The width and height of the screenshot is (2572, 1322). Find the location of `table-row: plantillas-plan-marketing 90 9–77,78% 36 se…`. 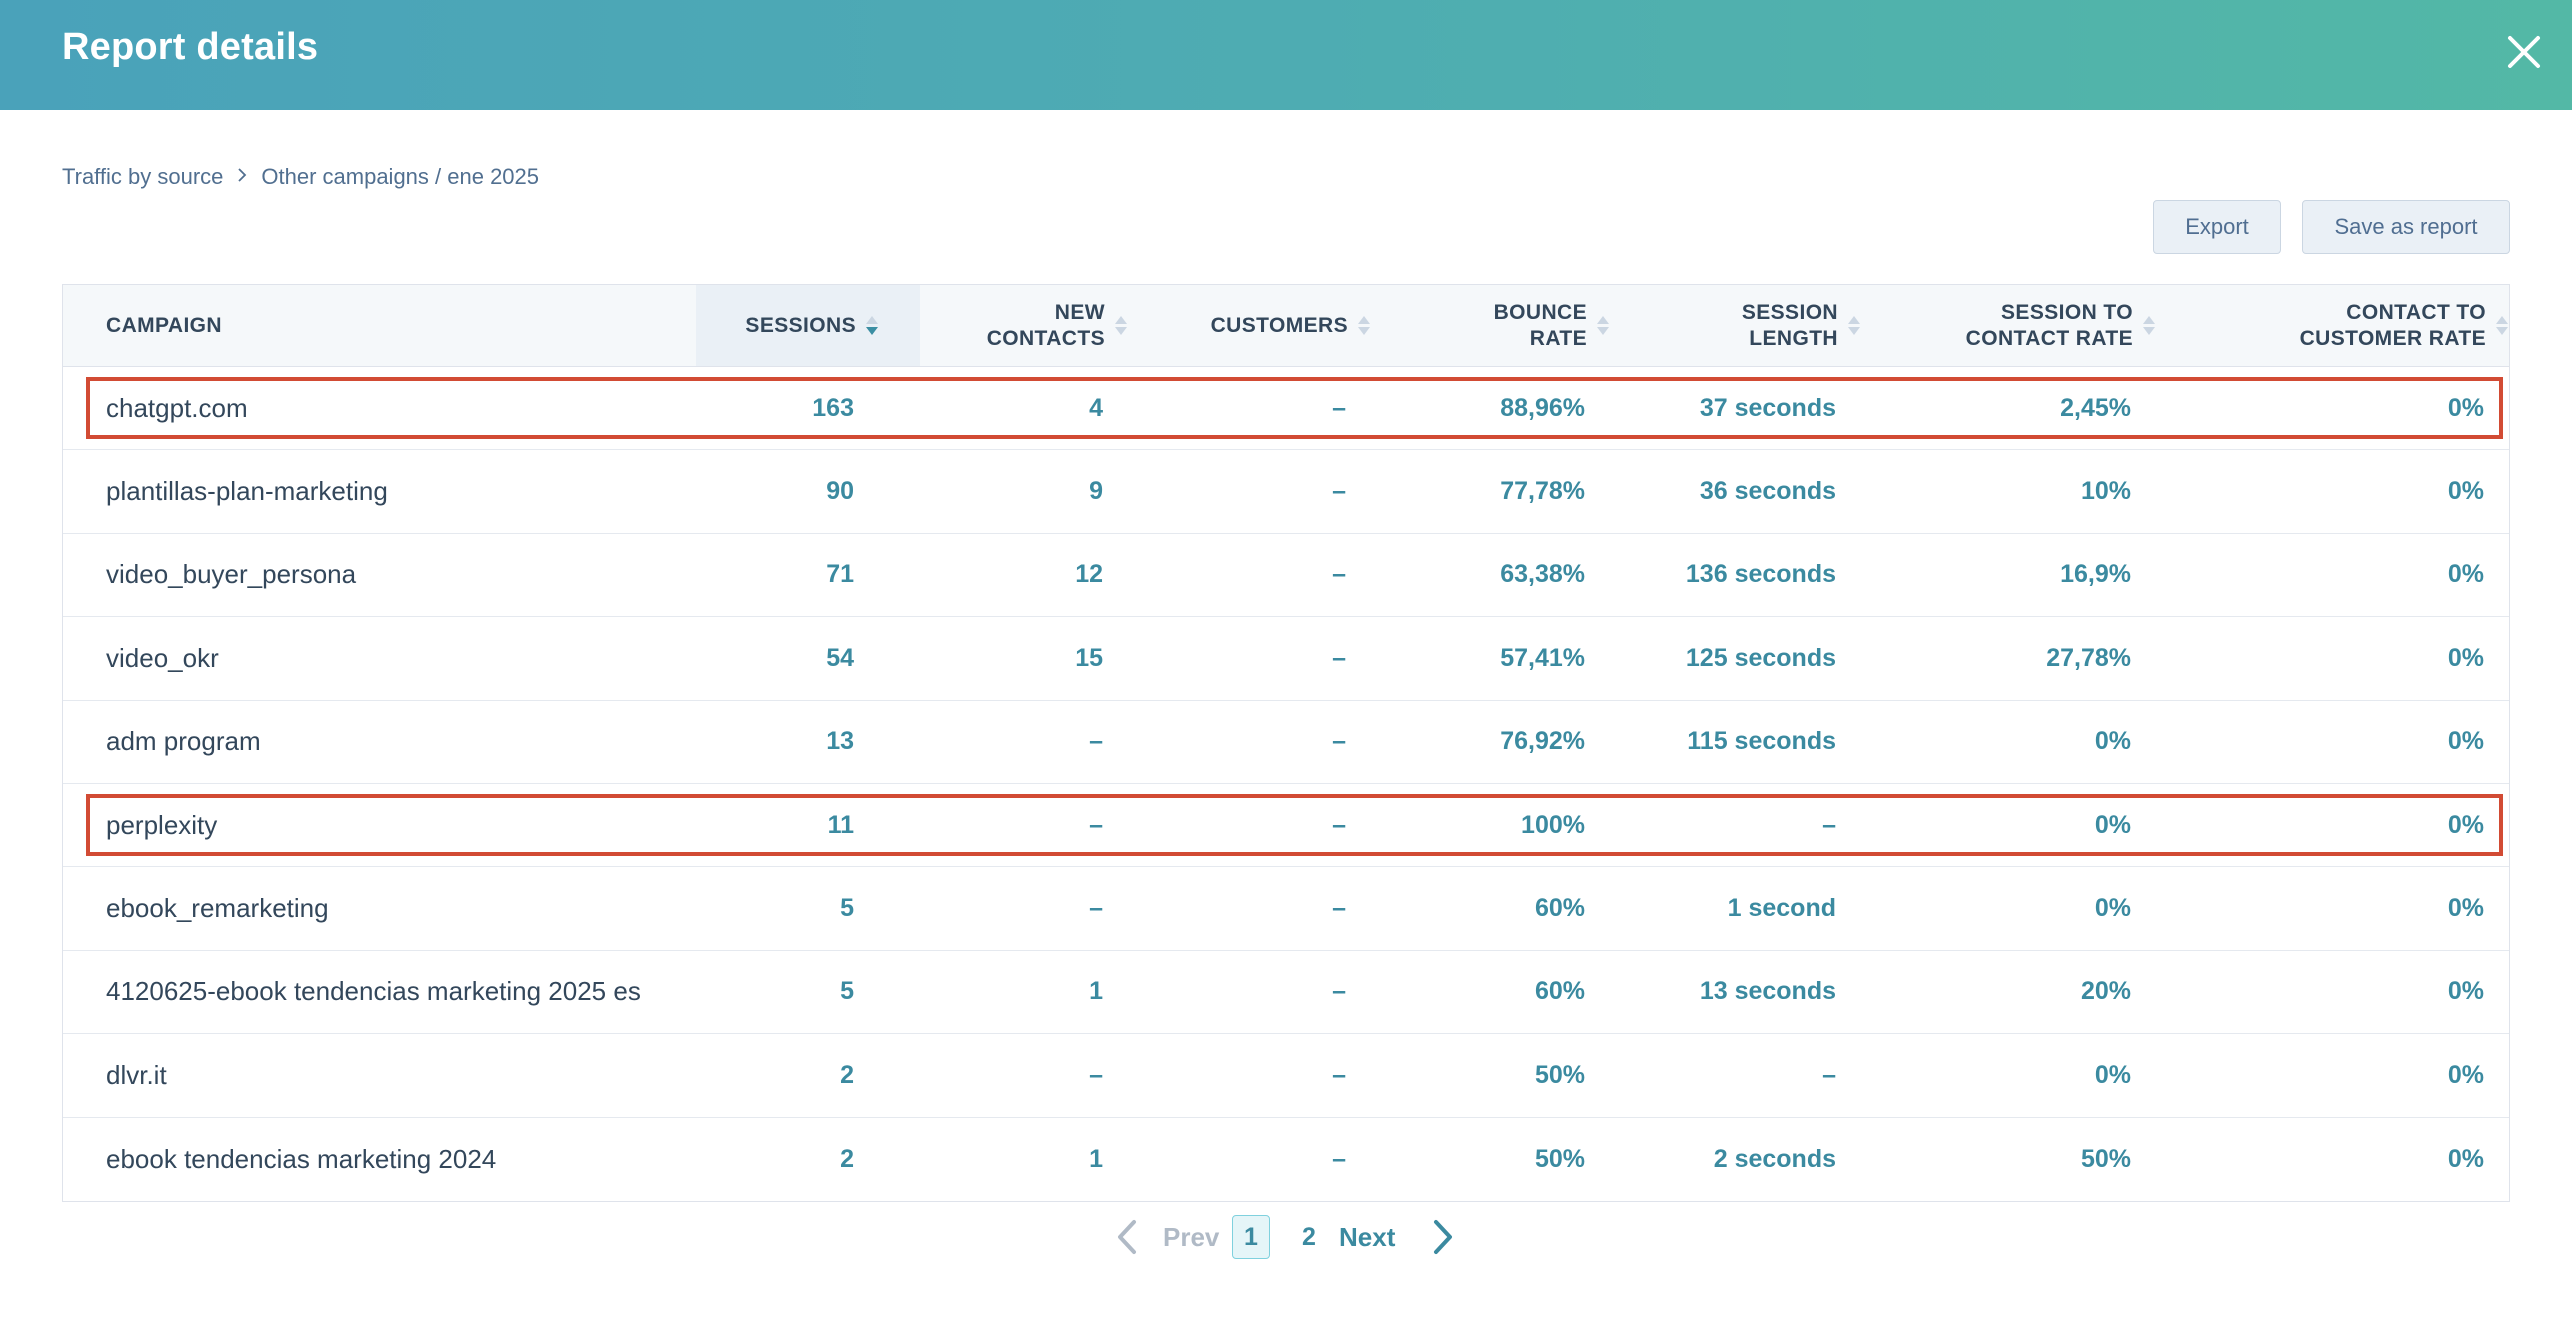

table-row: plantillas-plan-marketing 90 9–77,78% 36 se… is located at coordinates (1286, 492).